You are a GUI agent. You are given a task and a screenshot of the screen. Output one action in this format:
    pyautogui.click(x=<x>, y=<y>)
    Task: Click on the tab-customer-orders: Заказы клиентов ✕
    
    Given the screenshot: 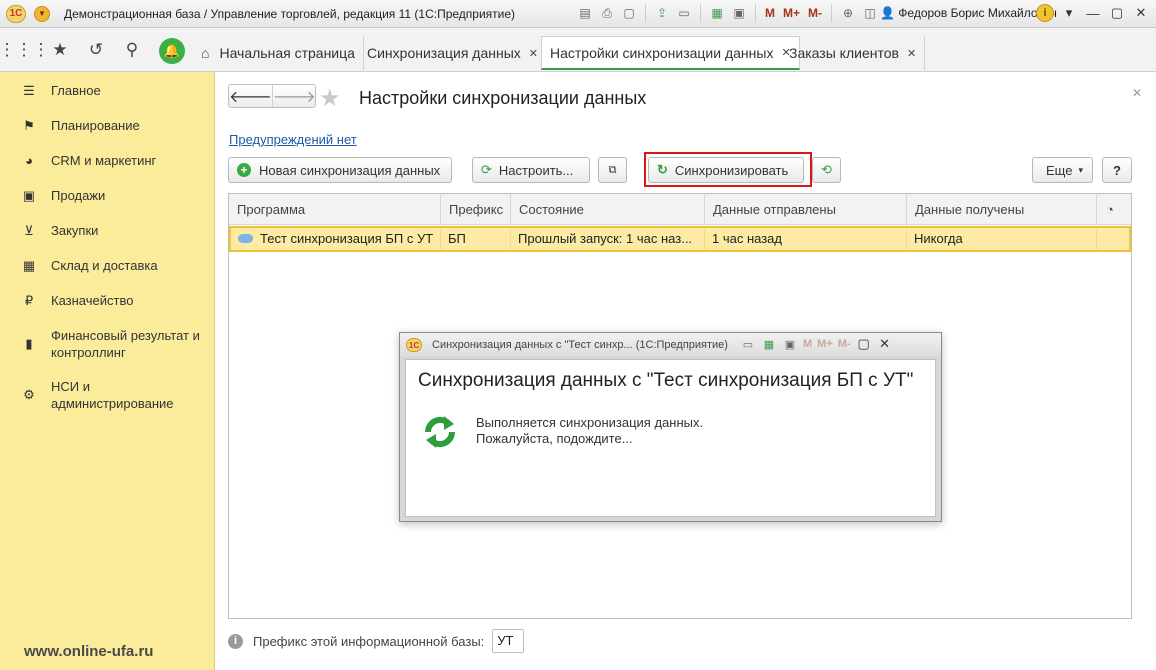 What is the action you would take?
    pyautogui.click(x=853, y=53)
    